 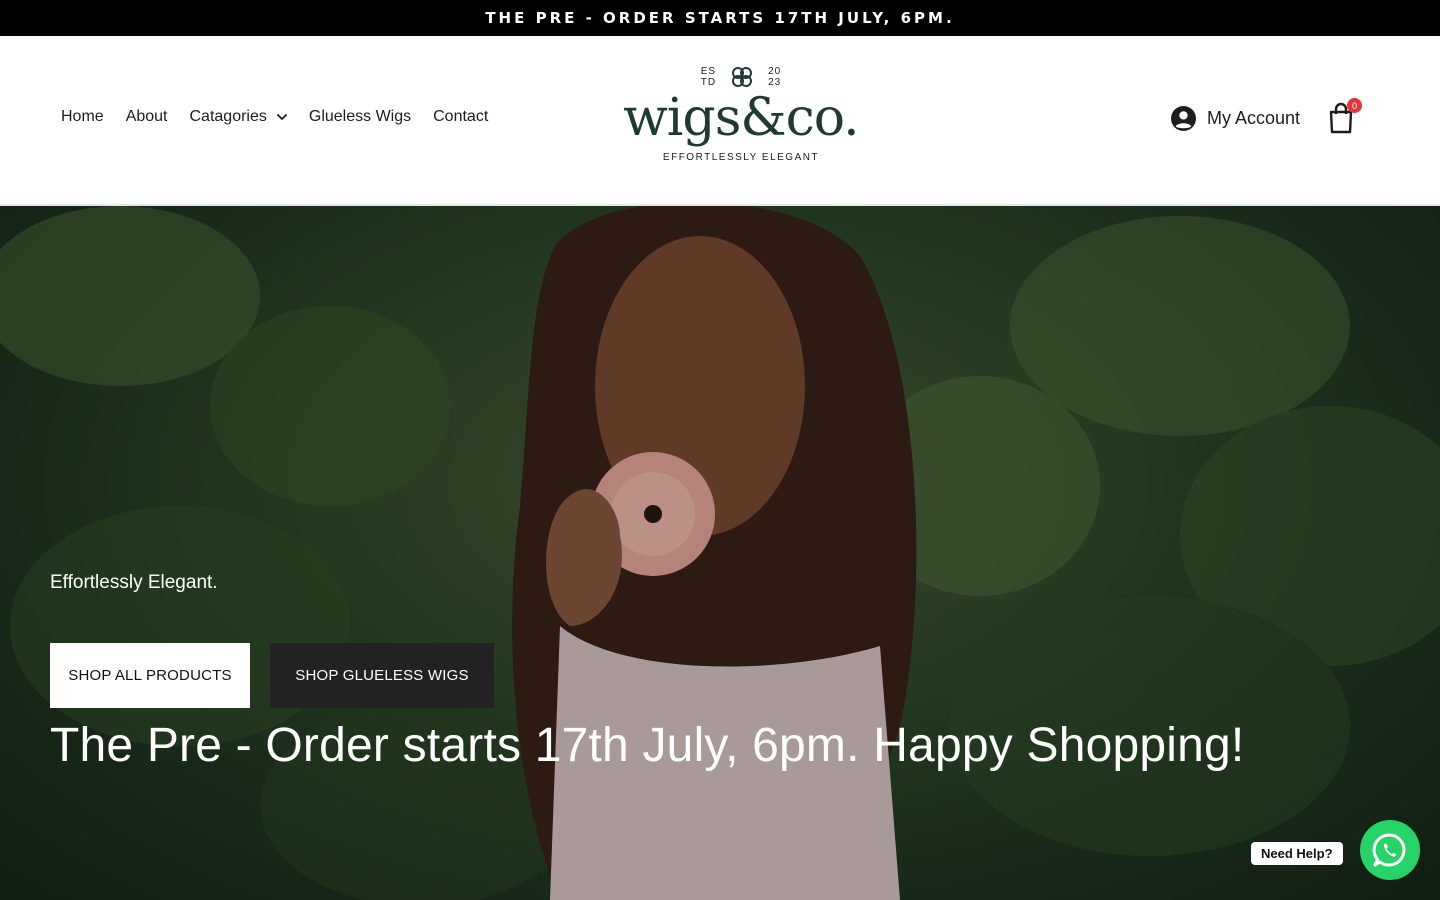 What do you see at coordinates (742, 77) in the screenshot?
I see `clover-icon` at bounding box center [742, 77].